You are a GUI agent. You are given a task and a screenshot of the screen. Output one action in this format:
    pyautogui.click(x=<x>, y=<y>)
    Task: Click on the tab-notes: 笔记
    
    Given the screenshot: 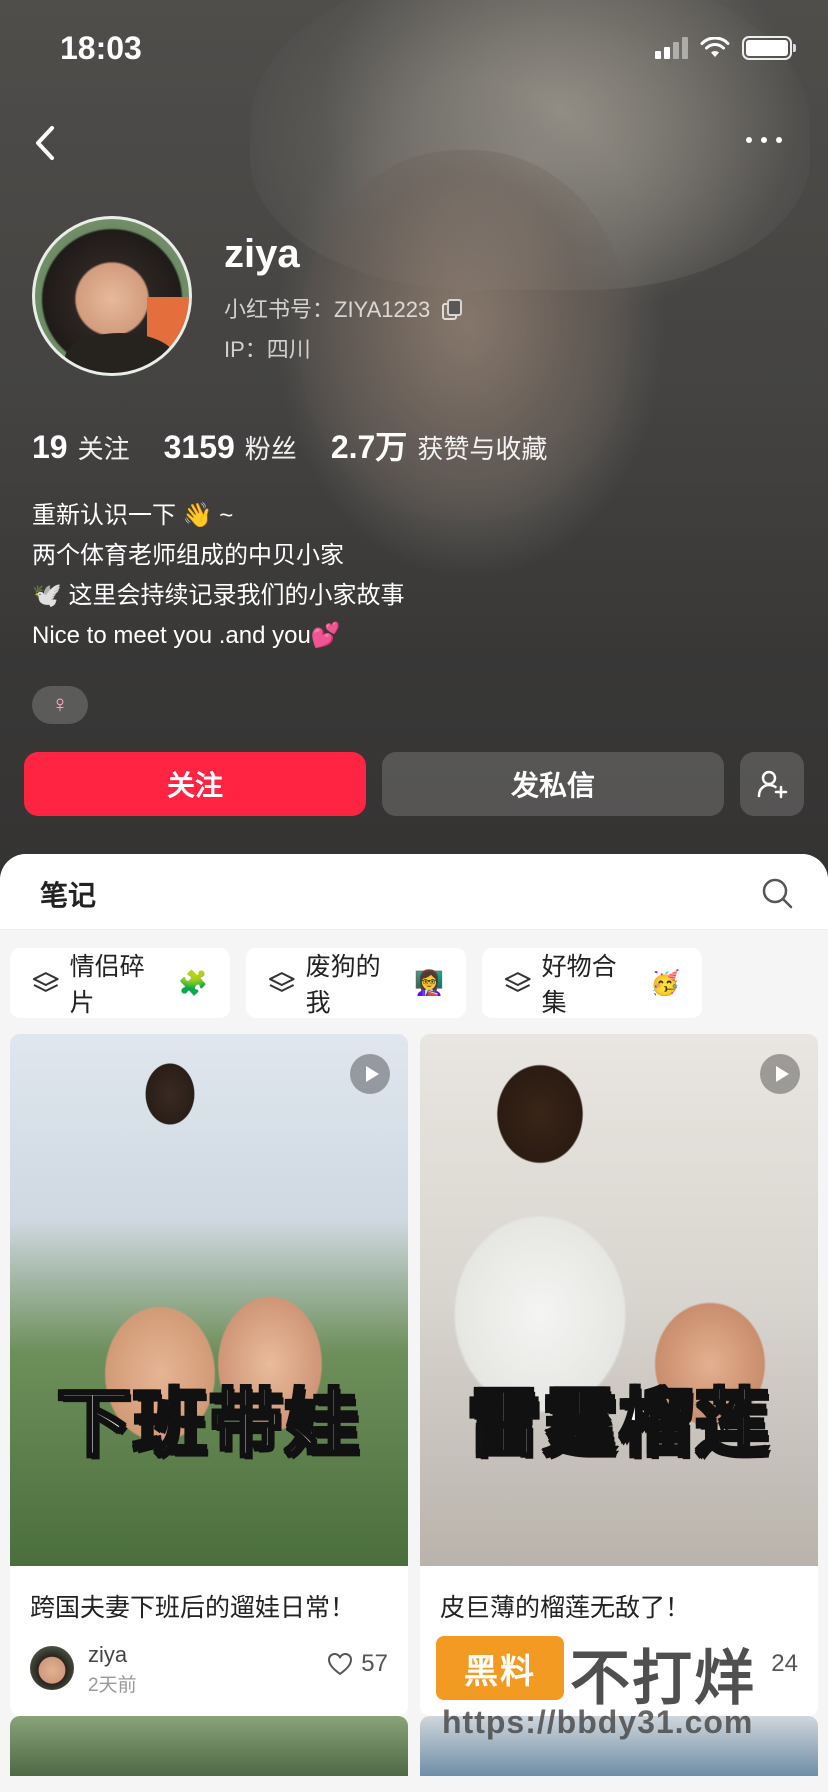 What is the action you would take?
    pyautogui.click(x=68, y=894)
    